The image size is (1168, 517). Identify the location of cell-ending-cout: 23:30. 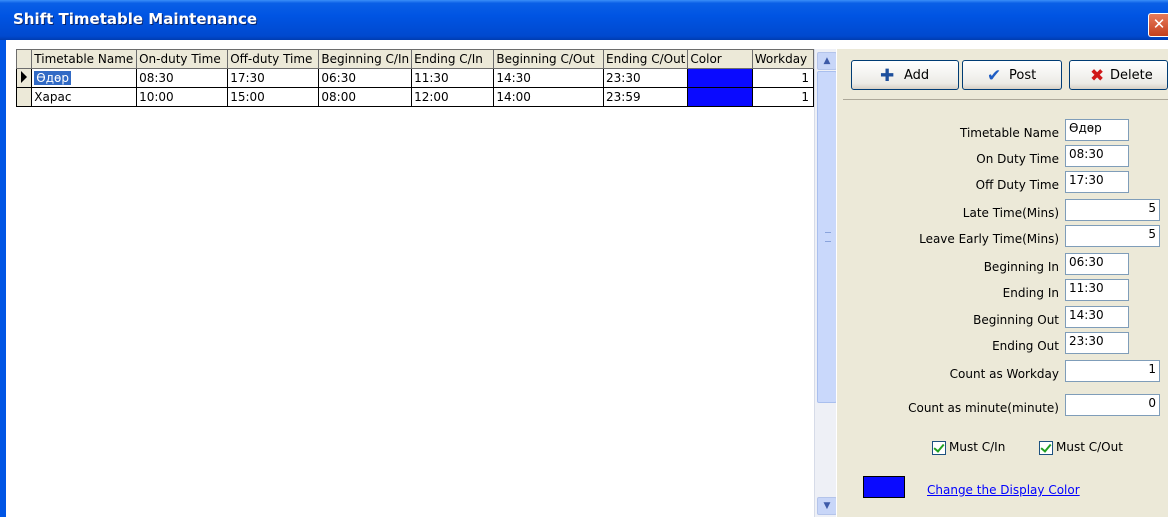
(646, 78).